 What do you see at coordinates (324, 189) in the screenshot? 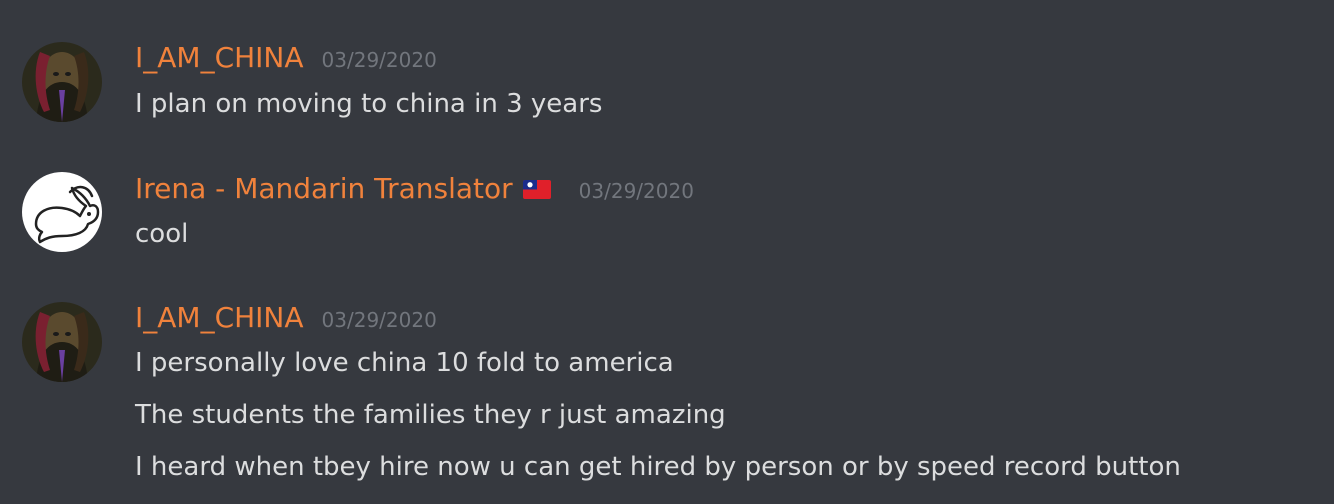
I see `author-name: Irena - Mandarin Translator` at bounding box center [324, 189].